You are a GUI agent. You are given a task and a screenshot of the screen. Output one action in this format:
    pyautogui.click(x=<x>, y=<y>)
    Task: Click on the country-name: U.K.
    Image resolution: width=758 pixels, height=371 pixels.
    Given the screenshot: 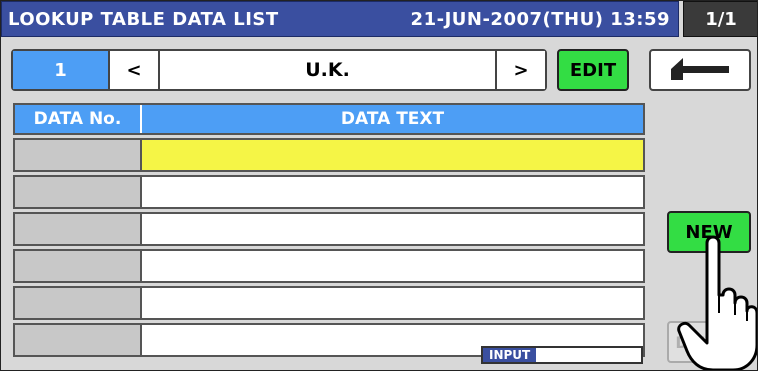 What is the action you would take?
    pyautogui.click(x=327, y=70)
    